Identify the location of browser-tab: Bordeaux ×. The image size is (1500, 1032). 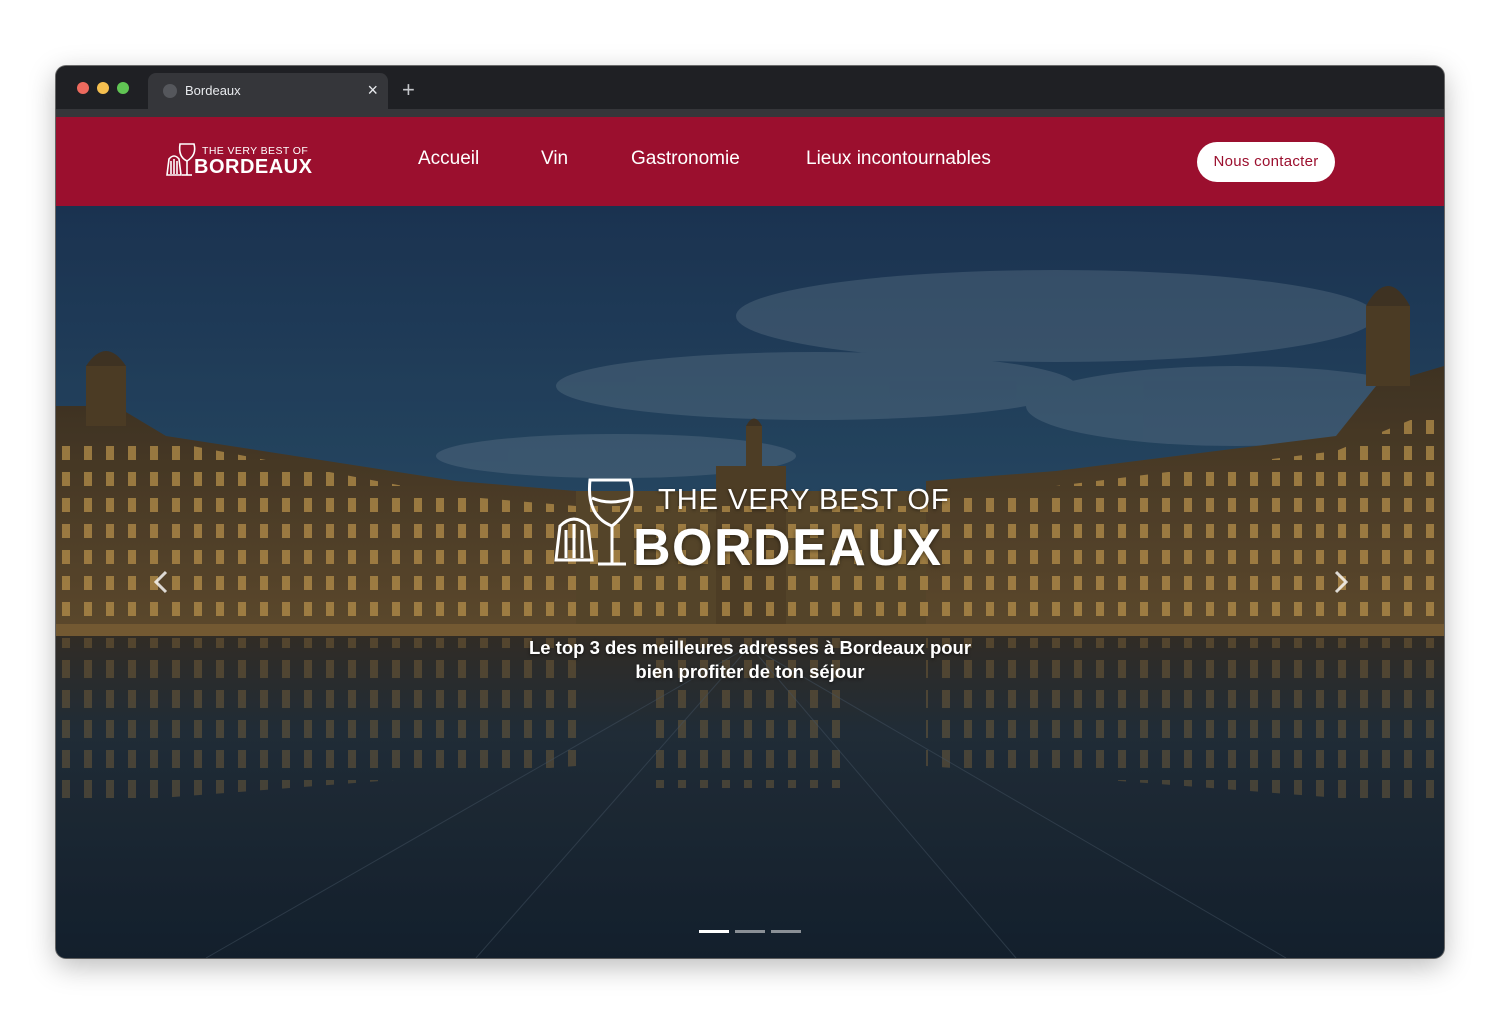
(268, 91).